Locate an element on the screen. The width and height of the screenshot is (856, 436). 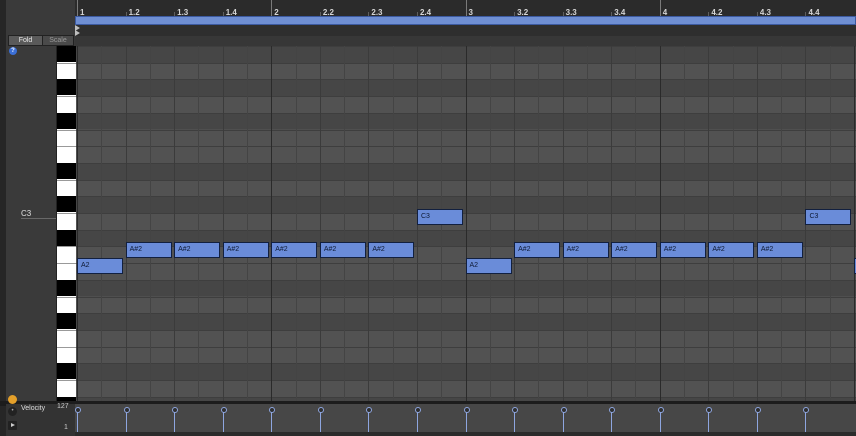
loop-brace is located at coordinates (465, 20).